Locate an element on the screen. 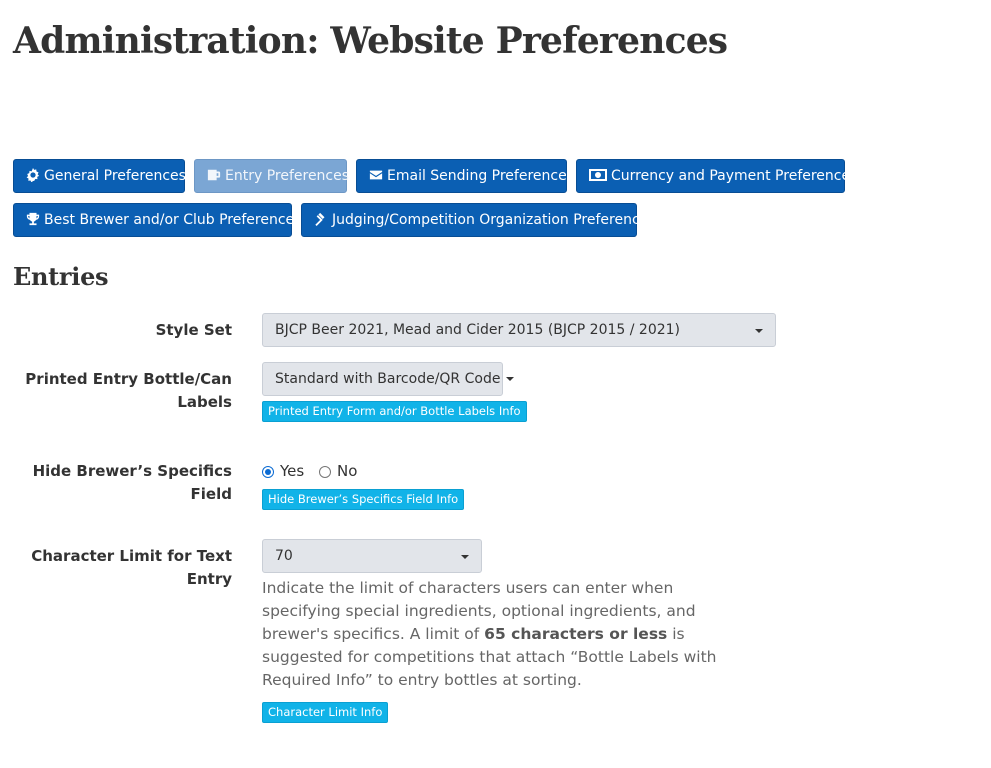 This screenshot has width=991, height=768. hide-specifics-no-label: No is located at coordinates (347, 471).